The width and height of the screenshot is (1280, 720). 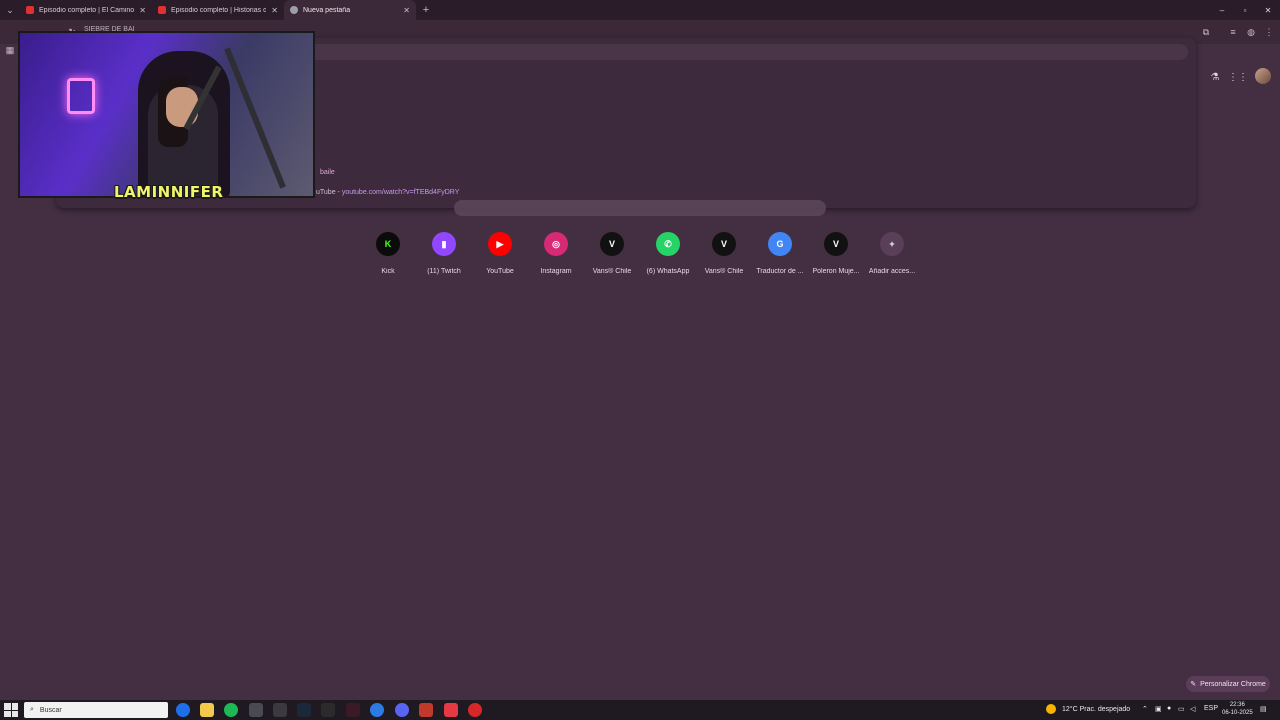 What do you see at coordinates (500, 244) in the screenshot?
I see `shortcut-icon: ▶` at bounding box center [500, 244].